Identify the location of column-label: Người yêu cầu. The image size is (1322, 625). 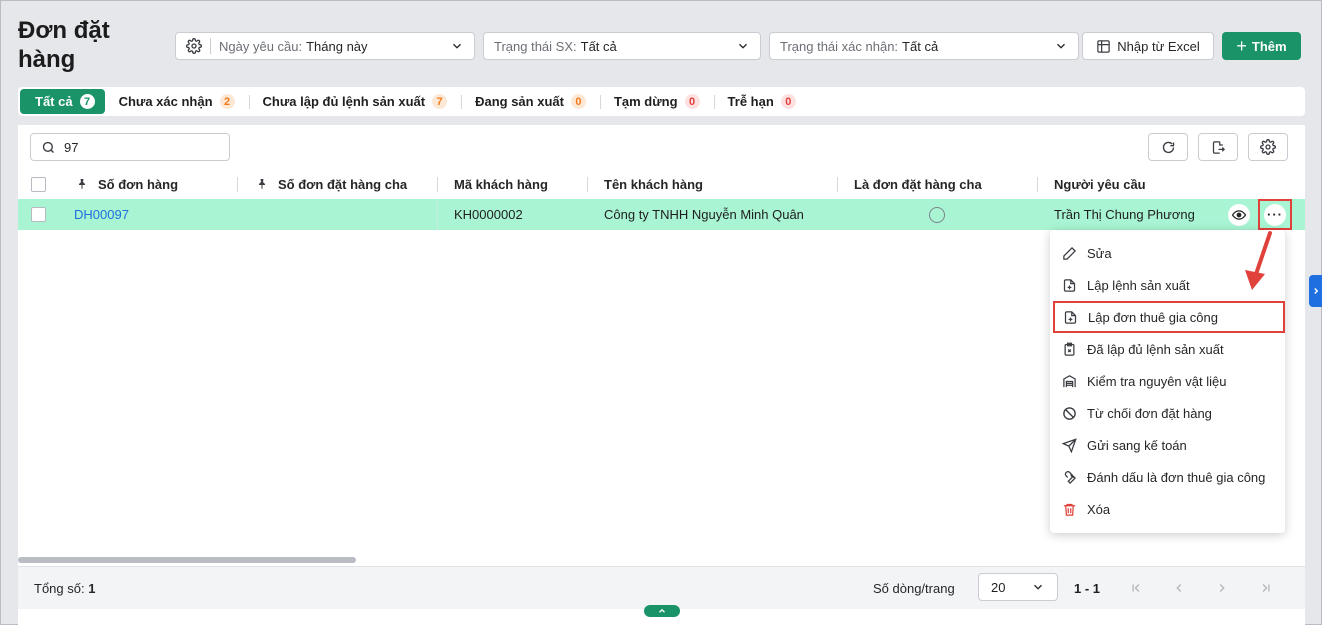
(1100, 184).